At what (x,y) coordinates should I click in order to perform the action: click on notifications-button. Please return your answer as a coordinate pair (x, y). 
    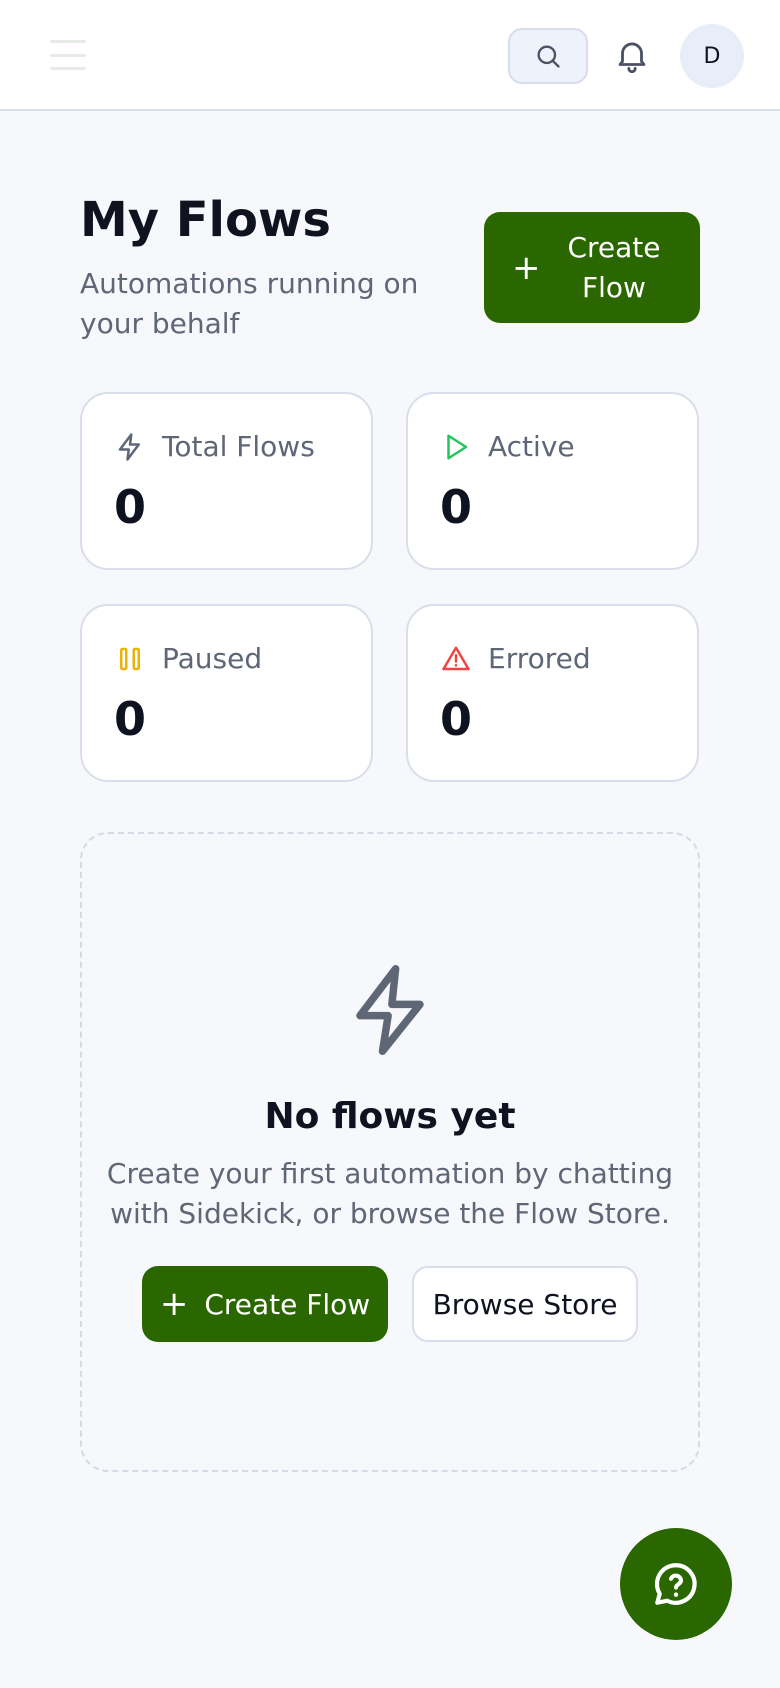
    Looking at the image, I should click on (632, 55).